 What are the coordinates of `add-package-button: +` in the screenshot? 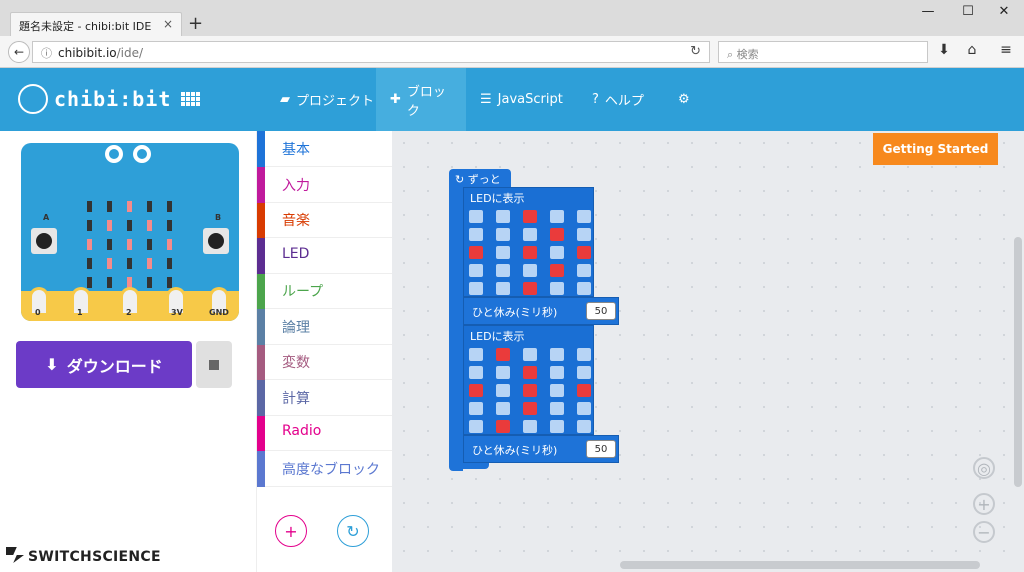 It's located at (291, 531).